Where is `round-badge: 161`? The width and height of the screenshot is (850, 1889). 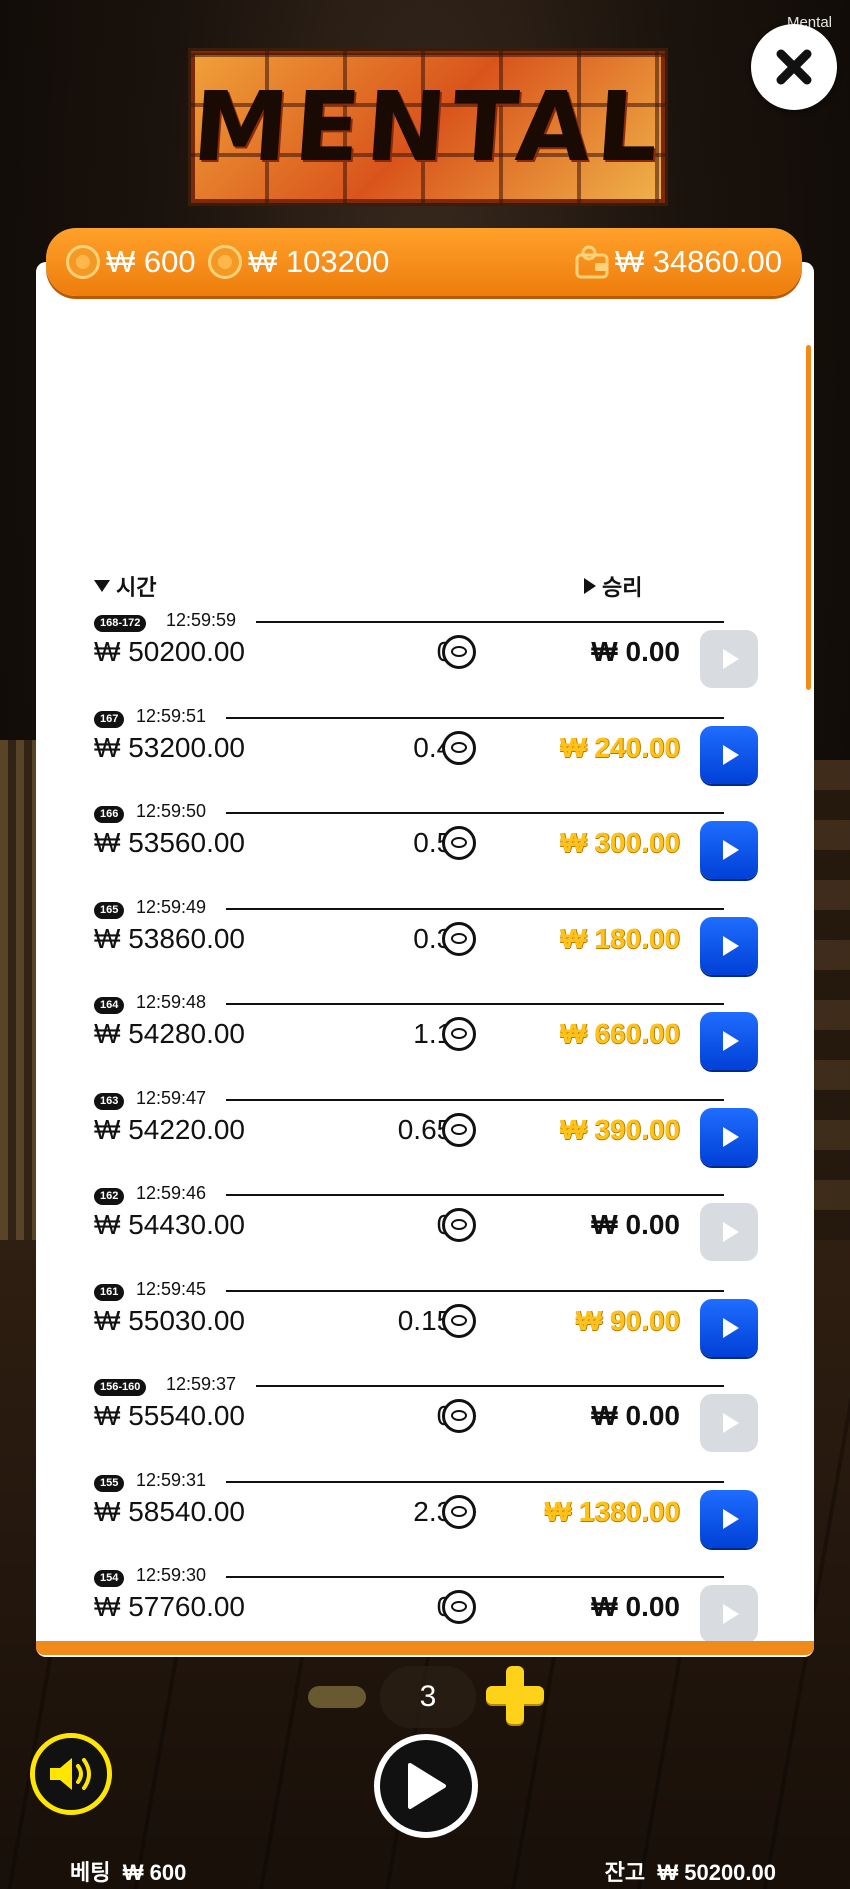
round-badge: 161 is located at coordinates (109, 1292).